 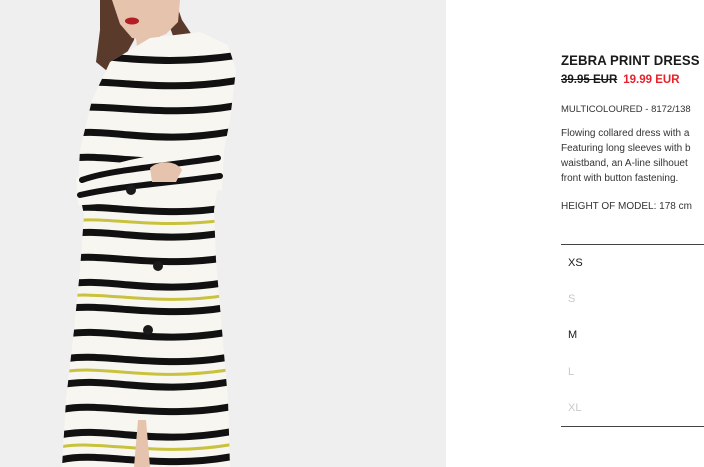 I want to click on description-line: waistband, an A-line silhouet, so click(x=624, y=163).